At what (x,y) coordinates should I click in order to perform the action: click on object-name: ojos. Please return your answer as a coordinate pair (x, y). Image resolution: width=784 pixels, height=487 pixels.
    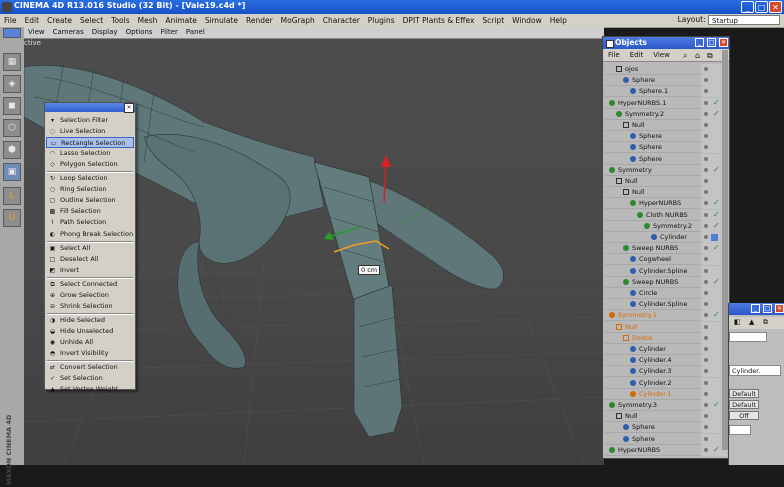
    Looking at the image, I should click on (631, 69).